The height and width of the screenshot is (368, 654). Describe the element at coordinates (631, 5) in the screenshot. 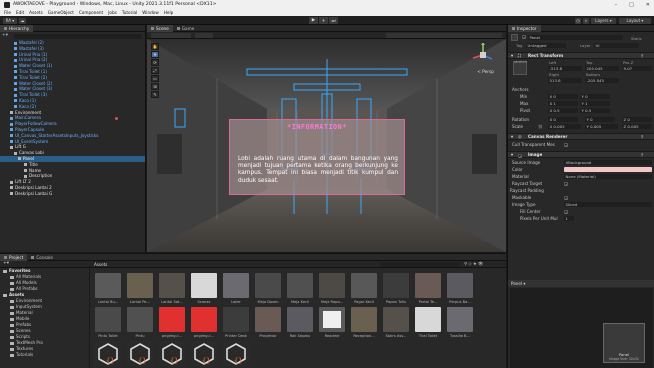

I see `maximize-button: □` at that location.